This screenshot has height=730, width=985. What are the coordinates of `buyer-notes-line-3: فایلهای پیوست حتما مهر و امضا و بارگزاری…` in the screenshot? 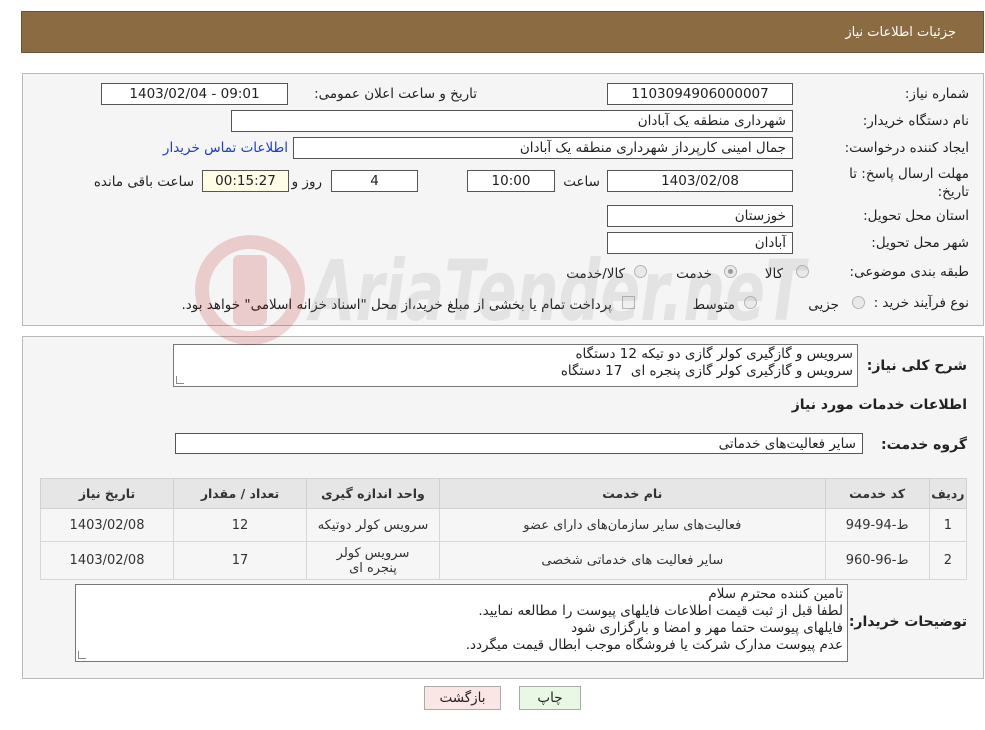 It's located at (707, 628).